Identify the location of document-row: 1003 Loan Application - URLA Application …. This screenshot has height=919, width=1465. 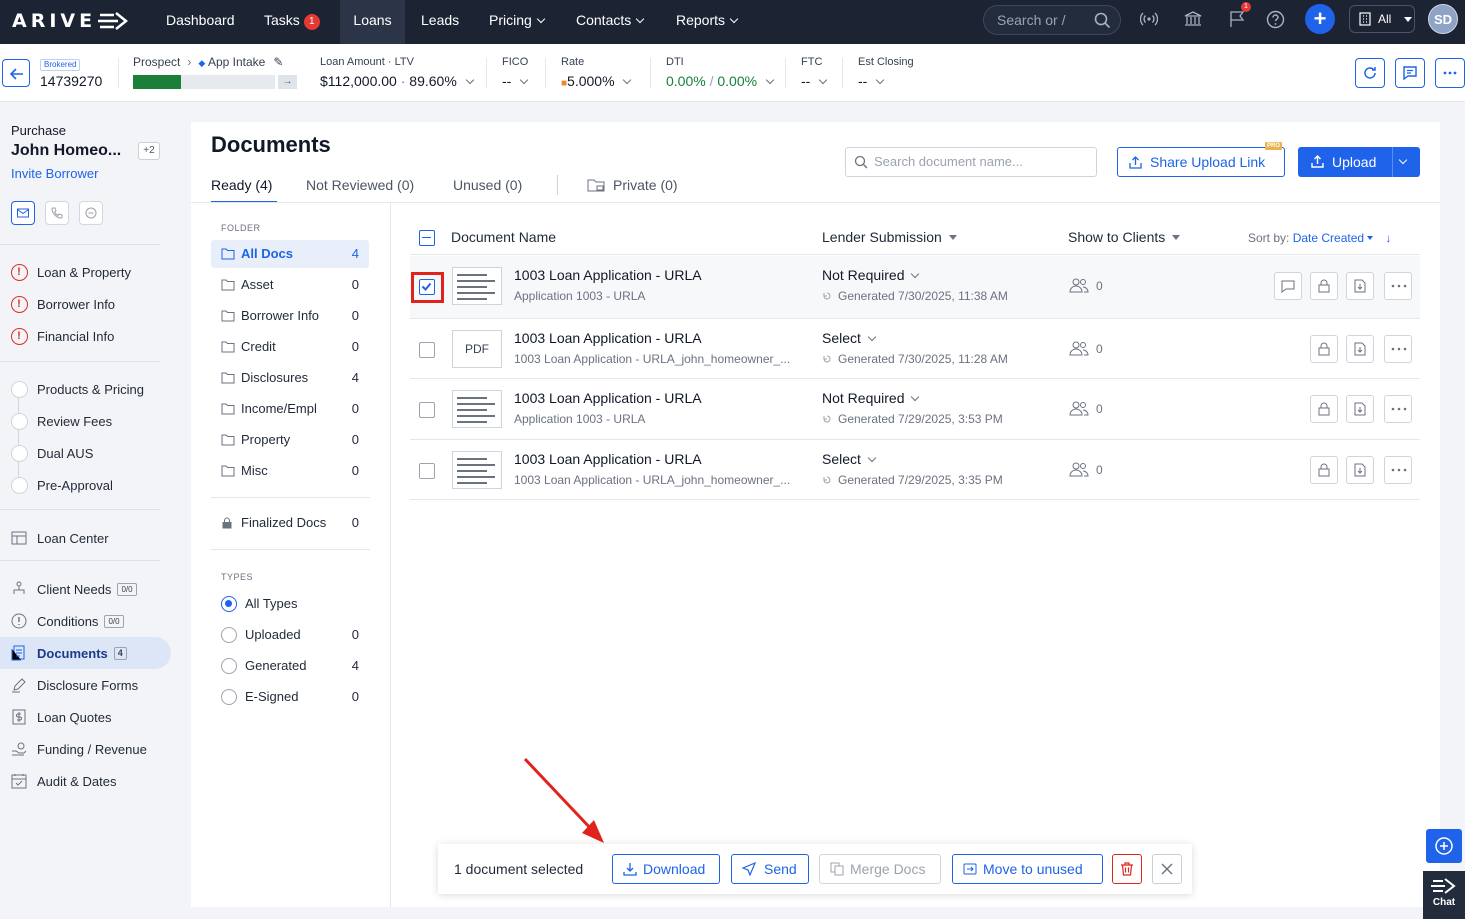
(915, 409).